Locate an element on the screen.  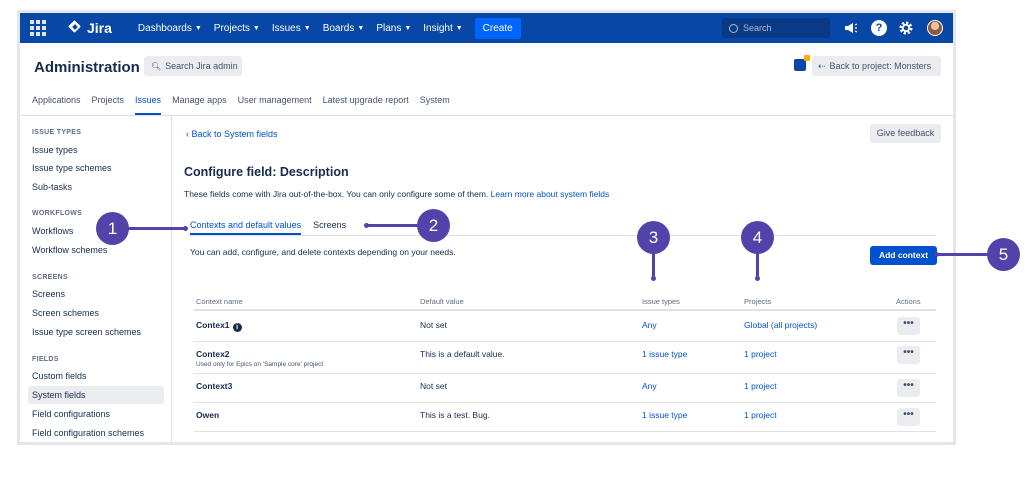
nav-plans: Plans ▼ is located at coordinates (393, 28).